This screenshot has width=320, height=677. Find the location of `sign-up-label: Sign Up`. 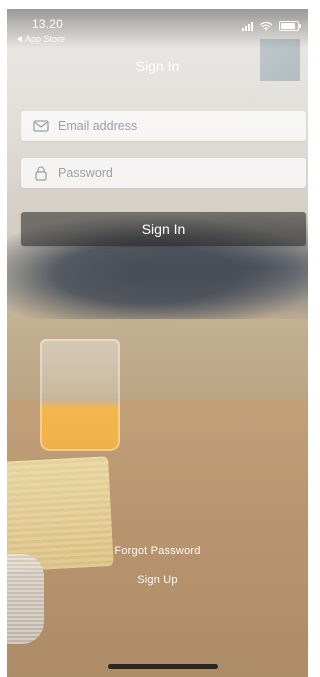

sign-up-label: Sign Up is located at coordinates (157, 580).